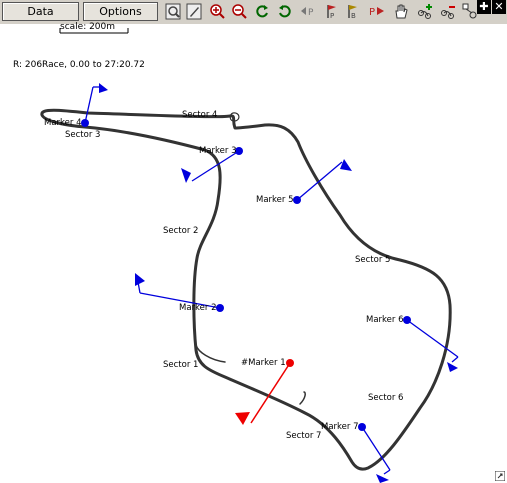 The height and width of the screenshot is (483, 507). I want to click on marker-2-label: Marker 2, so click(198, 308).